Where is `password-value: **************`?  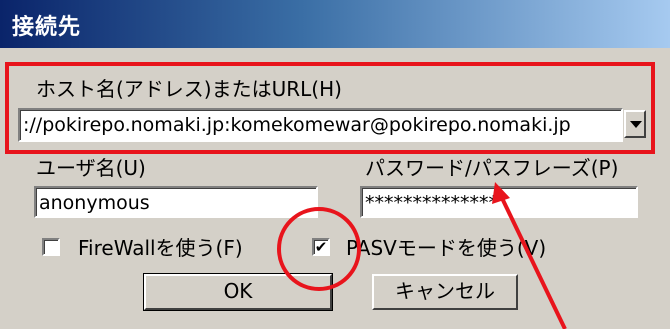
password-value: ************** is located at coordinates (431, 203).